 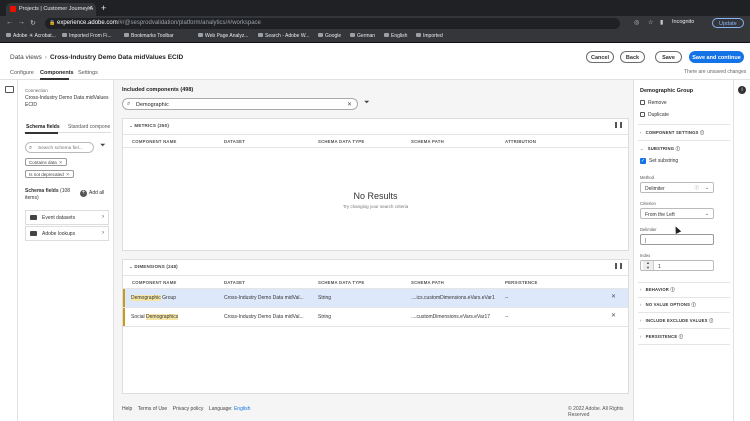 What do you see at coordinates (643, 161) in the screenshot?
I see `set-substring-checkbox: ✓` at bounding box center [643, 161].